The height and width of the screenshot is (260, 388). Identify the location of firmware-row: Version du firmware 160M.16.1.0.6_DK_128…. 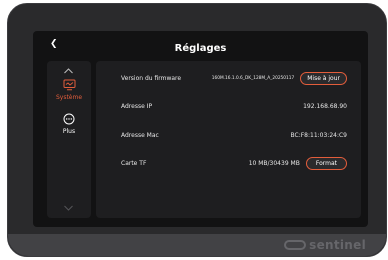
(228, 78).